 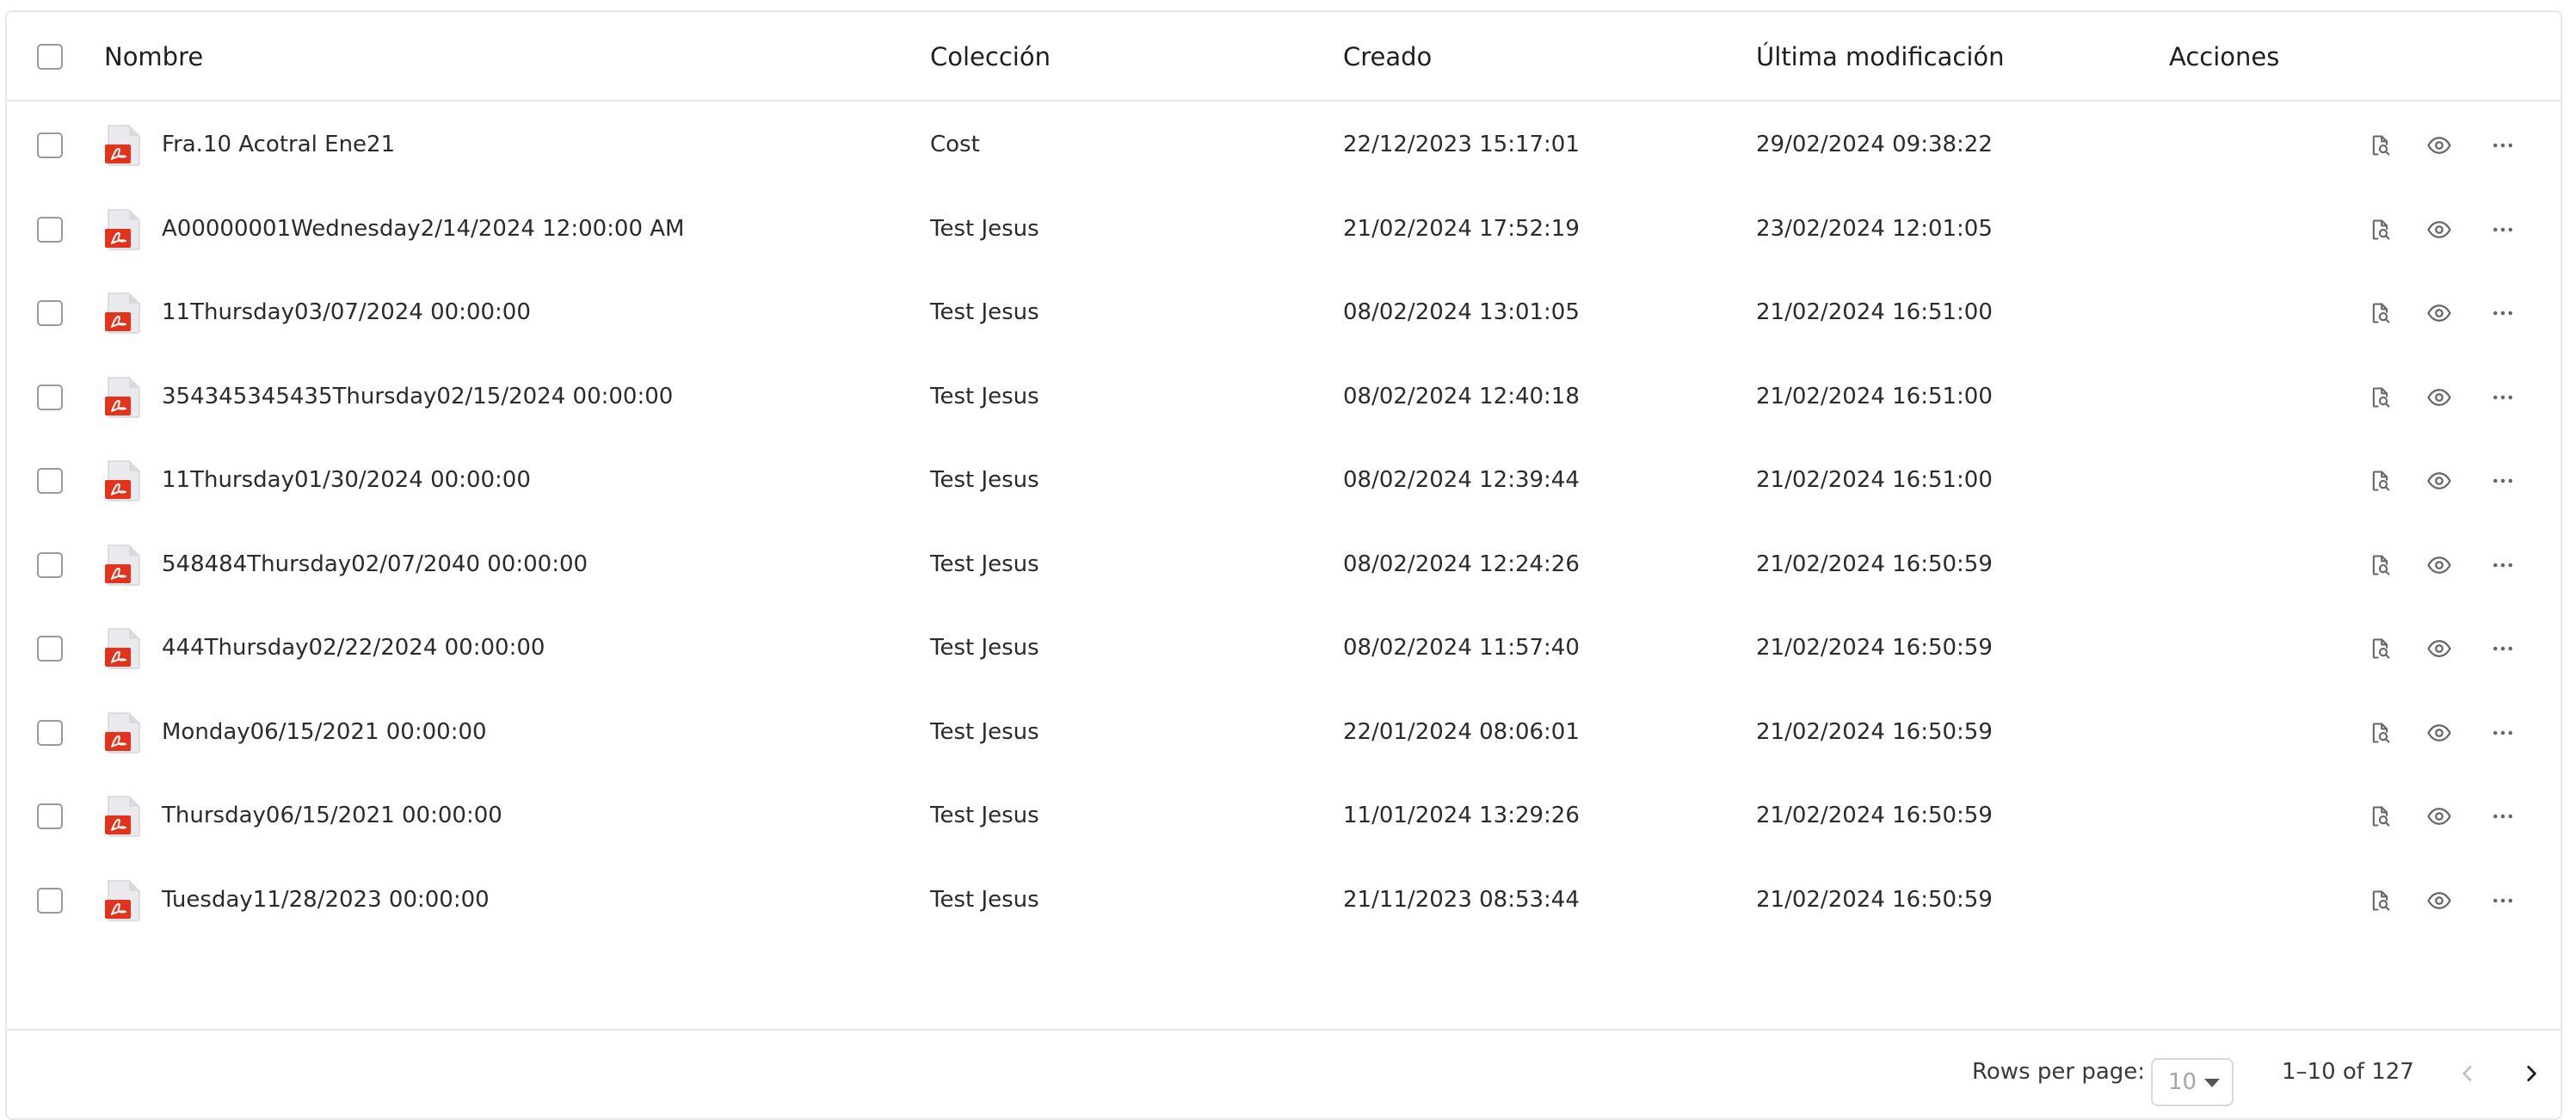 I want to click on document-created: 22/12/2023 15:17:01, so click(x=1461, y=145).